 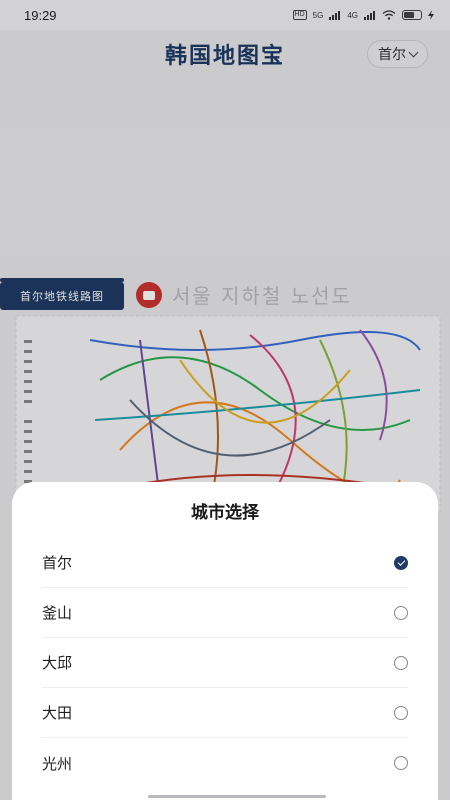 I want to click on city-option: 大邱, so click(x=225, y=663).